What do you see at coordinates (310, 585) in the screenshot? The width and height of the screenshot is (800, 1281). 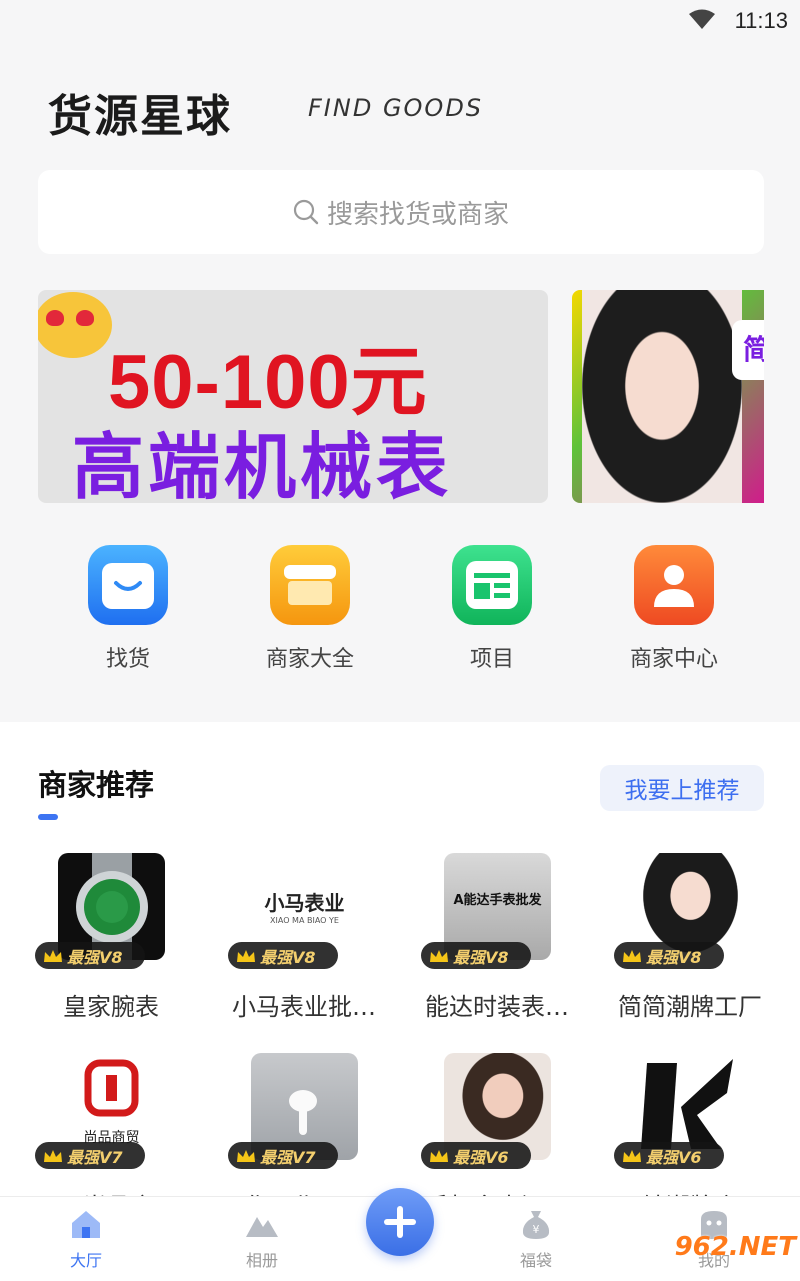 I see `storefront-icon` at bounding box center [310, 585].